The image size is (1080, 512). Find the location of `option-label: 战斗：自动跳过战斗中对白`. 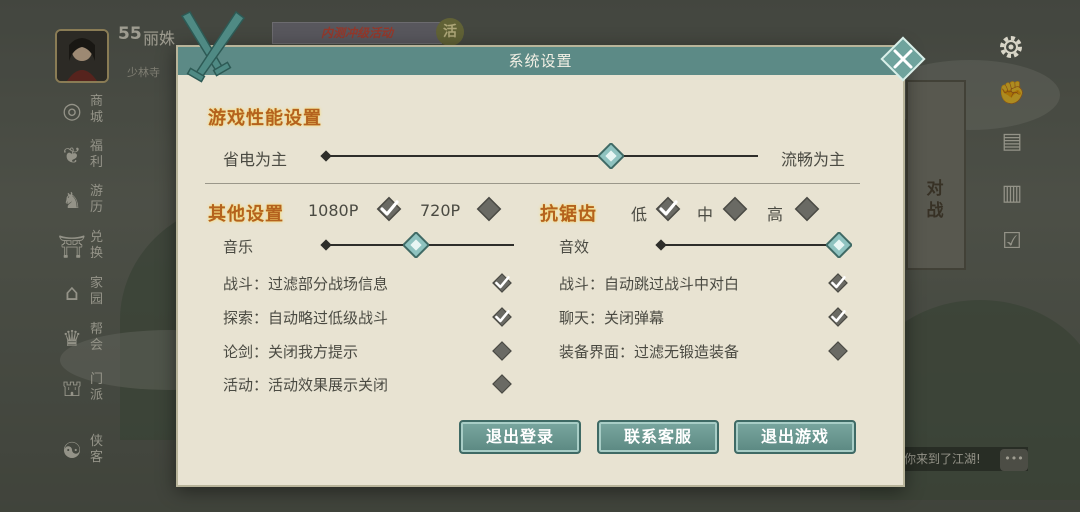

option-label: 战斗：自动跳过战斗中对白 is located at coordinates (649, 284).